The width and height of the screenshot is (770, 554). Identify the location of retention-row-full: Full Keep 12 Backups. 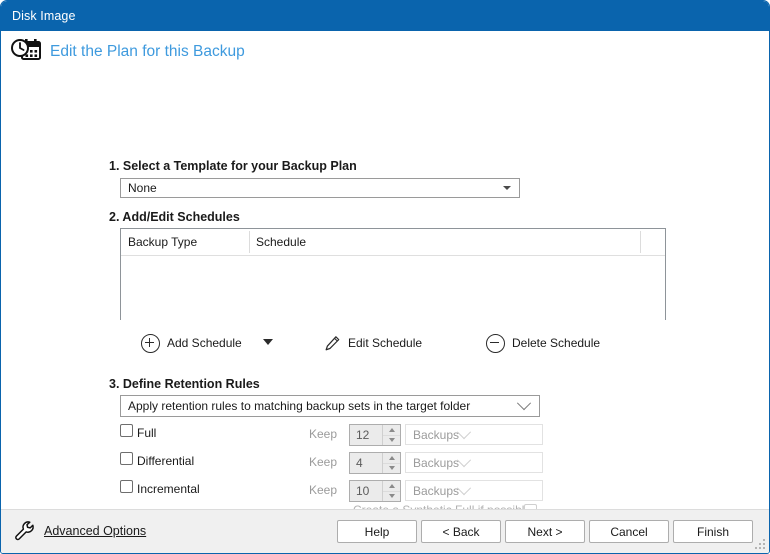
(331, 436).